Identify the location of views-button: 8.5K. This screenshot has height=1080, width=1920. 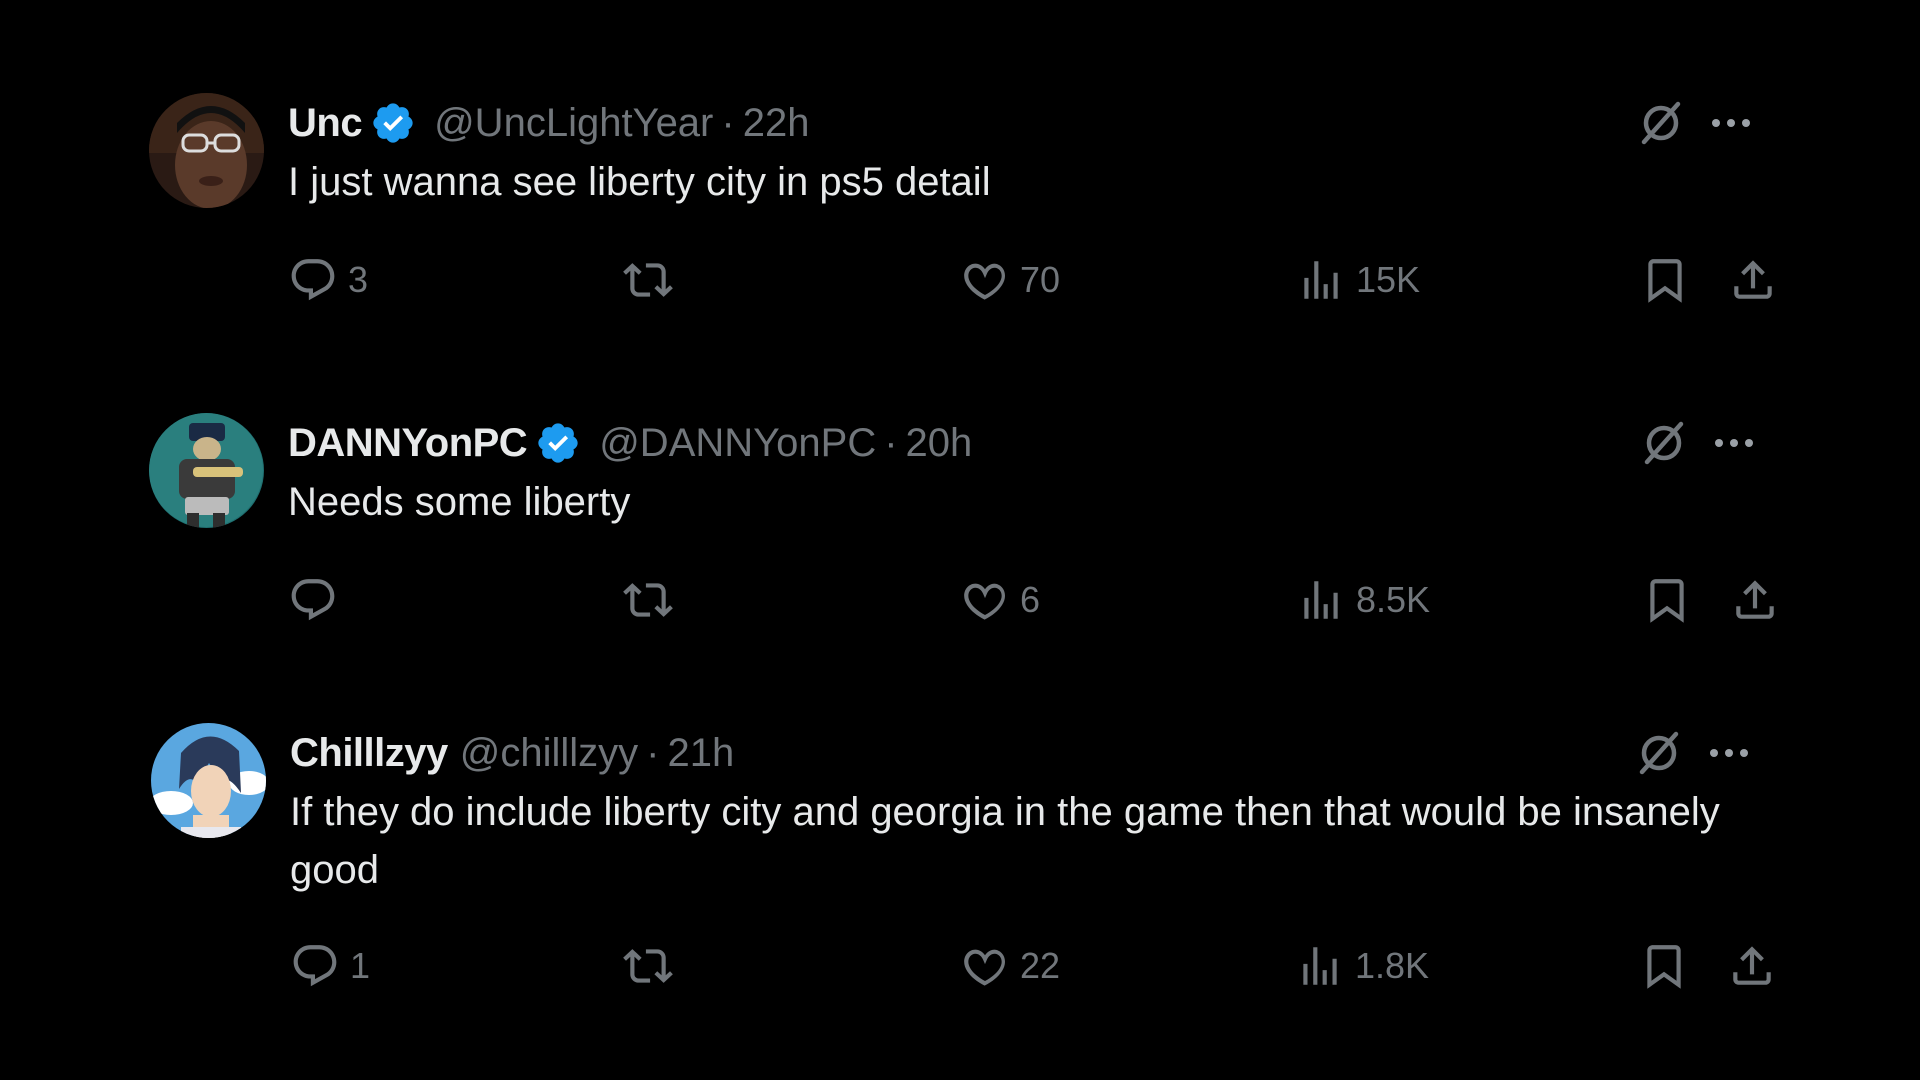
(1363, 600).